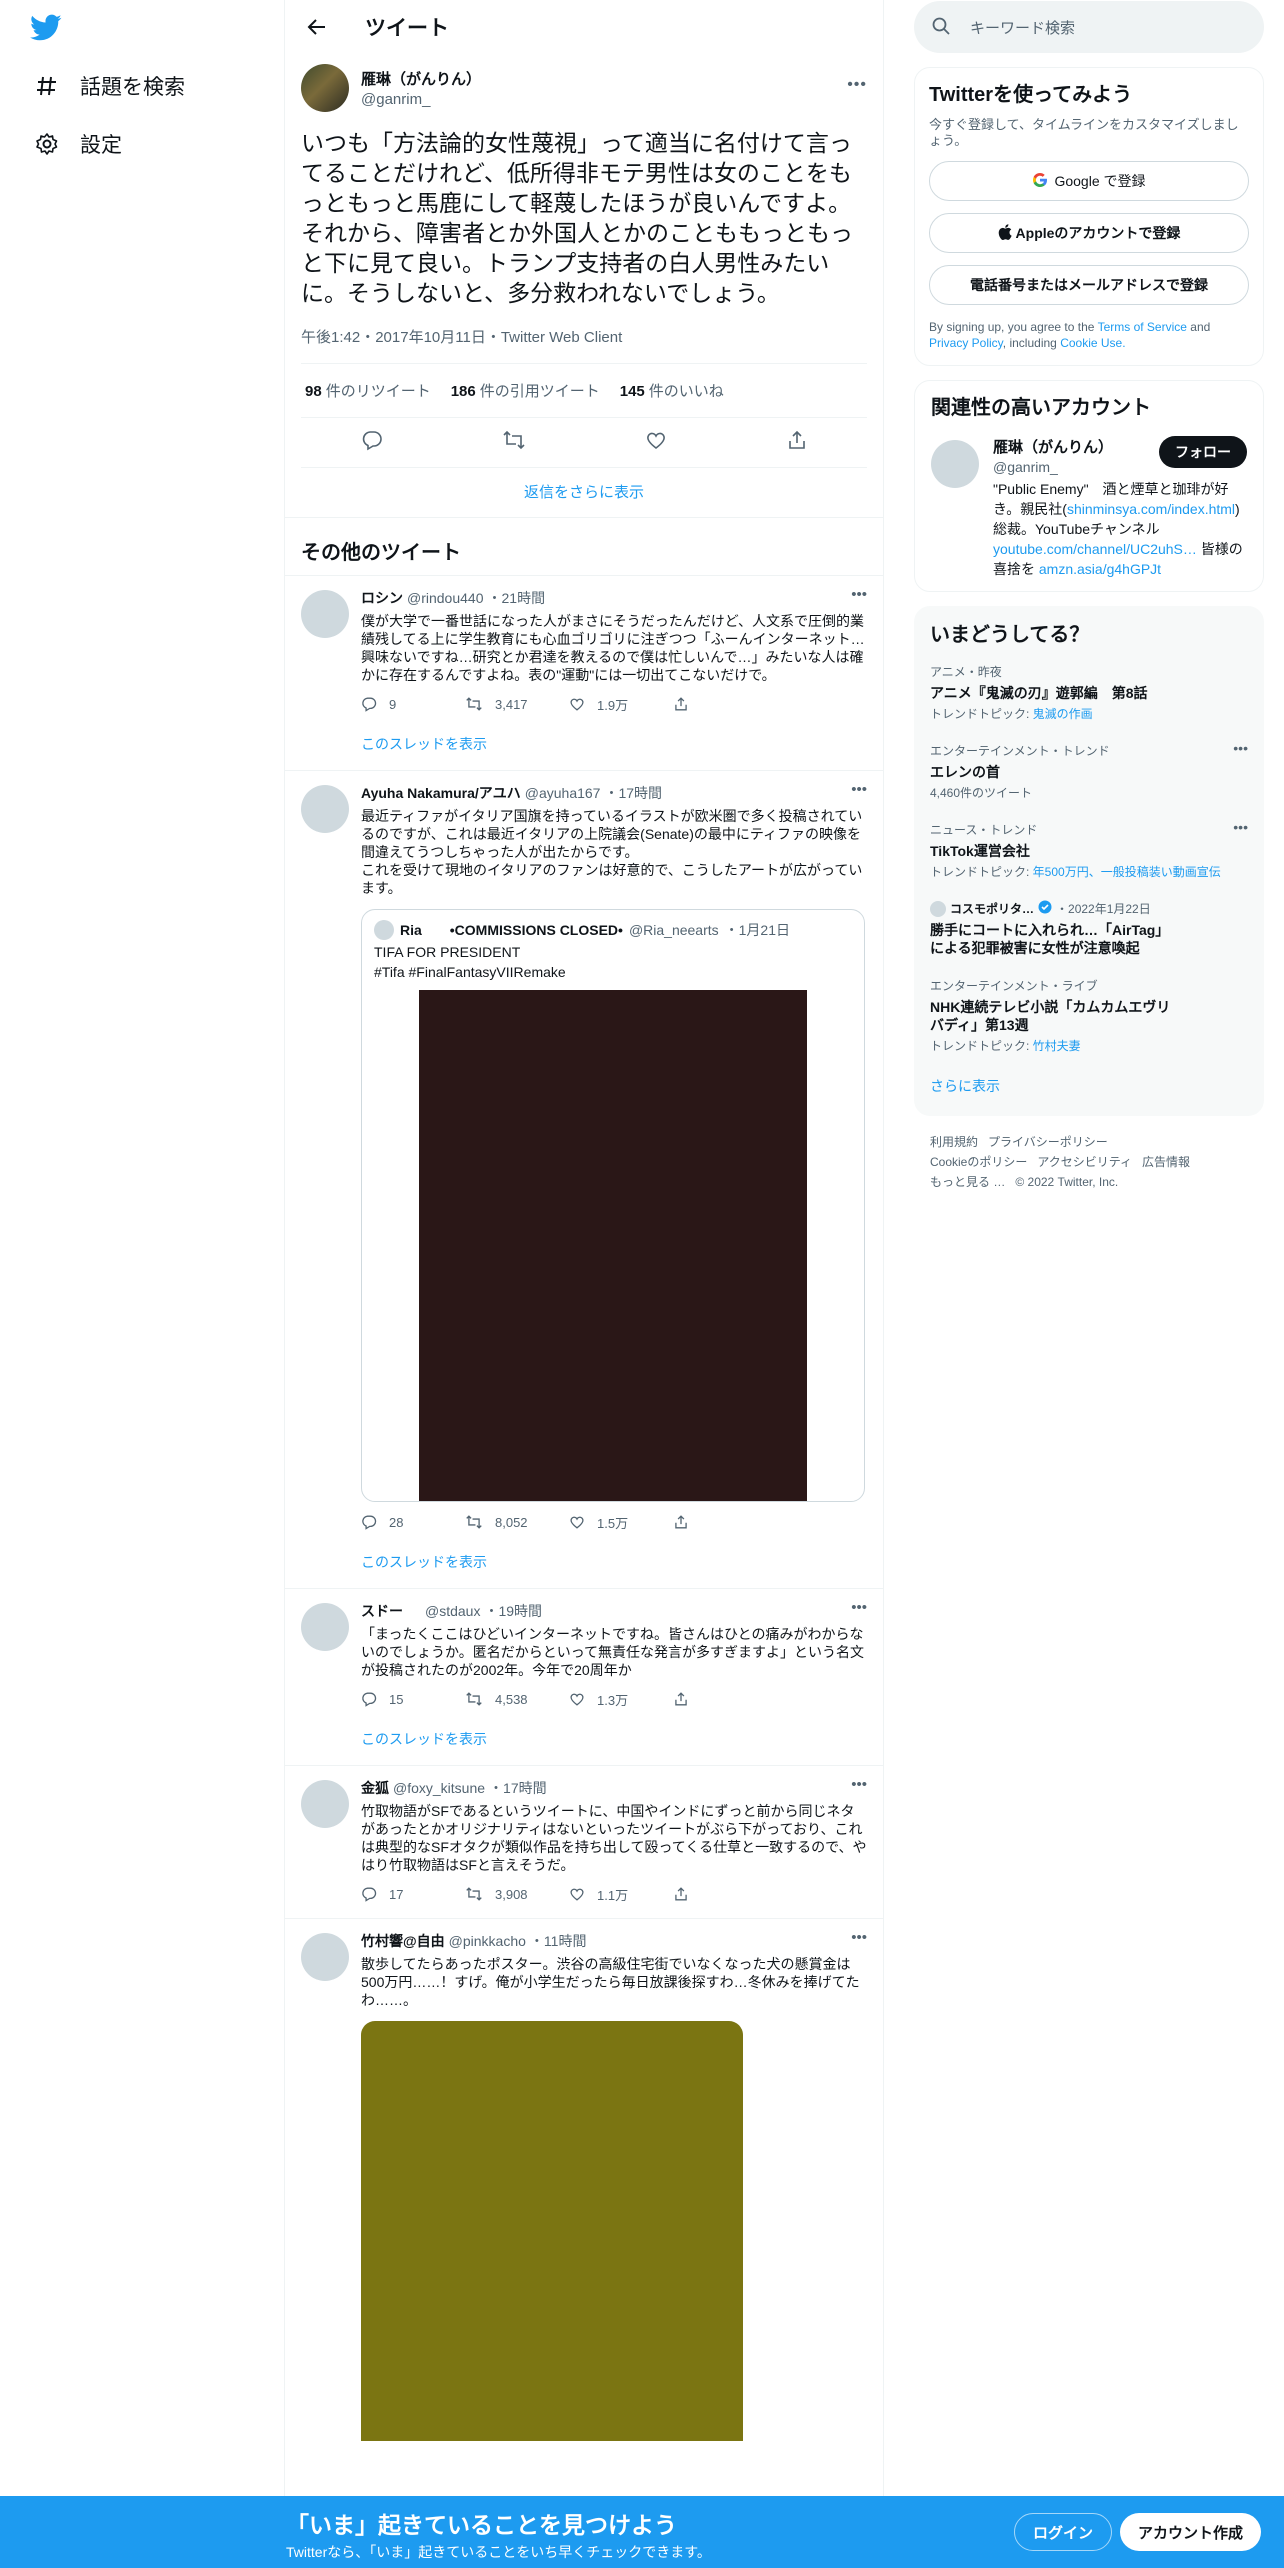 This screenshot has width=1284, height=2568. Describe the element at coordinates (552, 2231) in the screenshot. I see `tweet-image` at that location.